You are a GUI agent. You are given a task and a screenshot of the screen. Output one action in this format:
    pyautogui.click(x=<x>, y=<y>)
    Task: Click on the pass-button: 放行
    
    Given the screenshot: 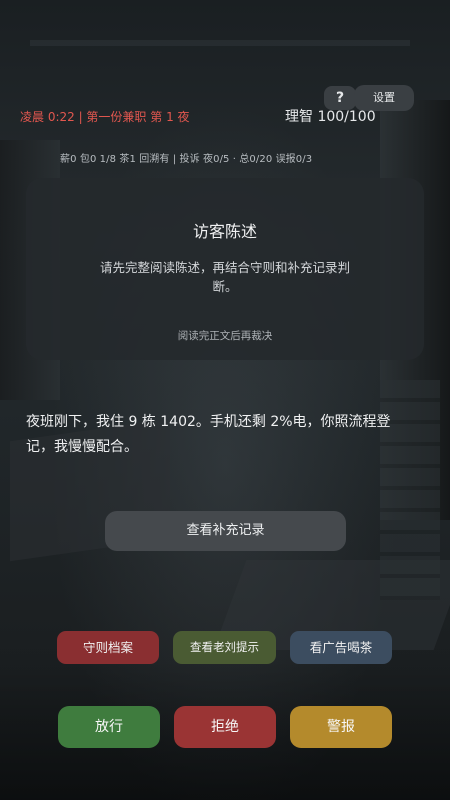 What is the action you would take?
    pyautogui.click(x=109, y=727)
    